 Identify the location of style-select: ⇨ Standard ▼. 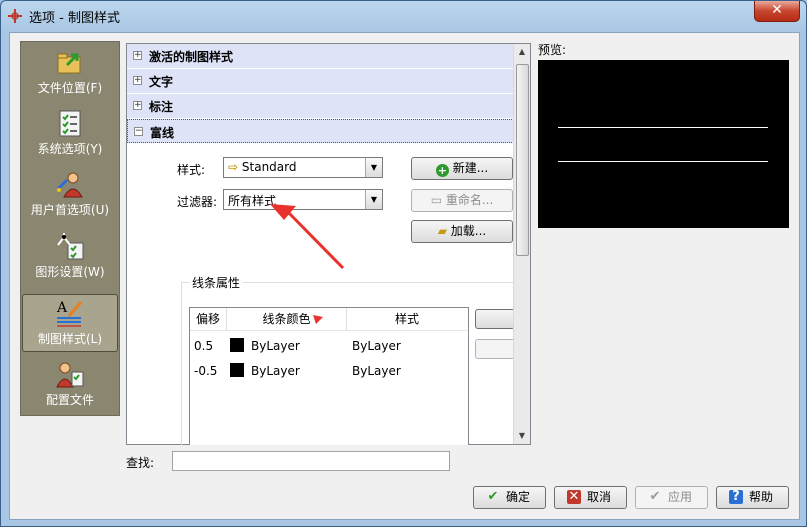
(303, 167).